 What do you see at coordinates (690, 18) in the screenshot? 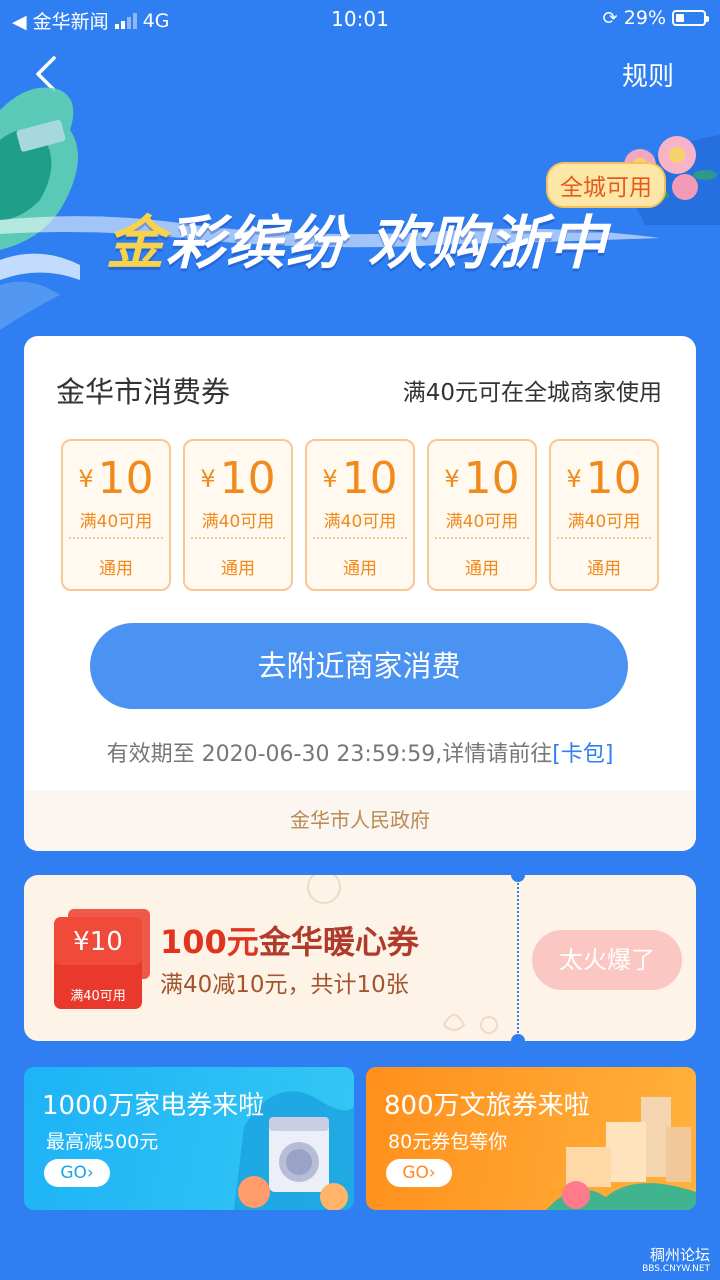
I see `battery-icon` at bounding box center [690, 18].